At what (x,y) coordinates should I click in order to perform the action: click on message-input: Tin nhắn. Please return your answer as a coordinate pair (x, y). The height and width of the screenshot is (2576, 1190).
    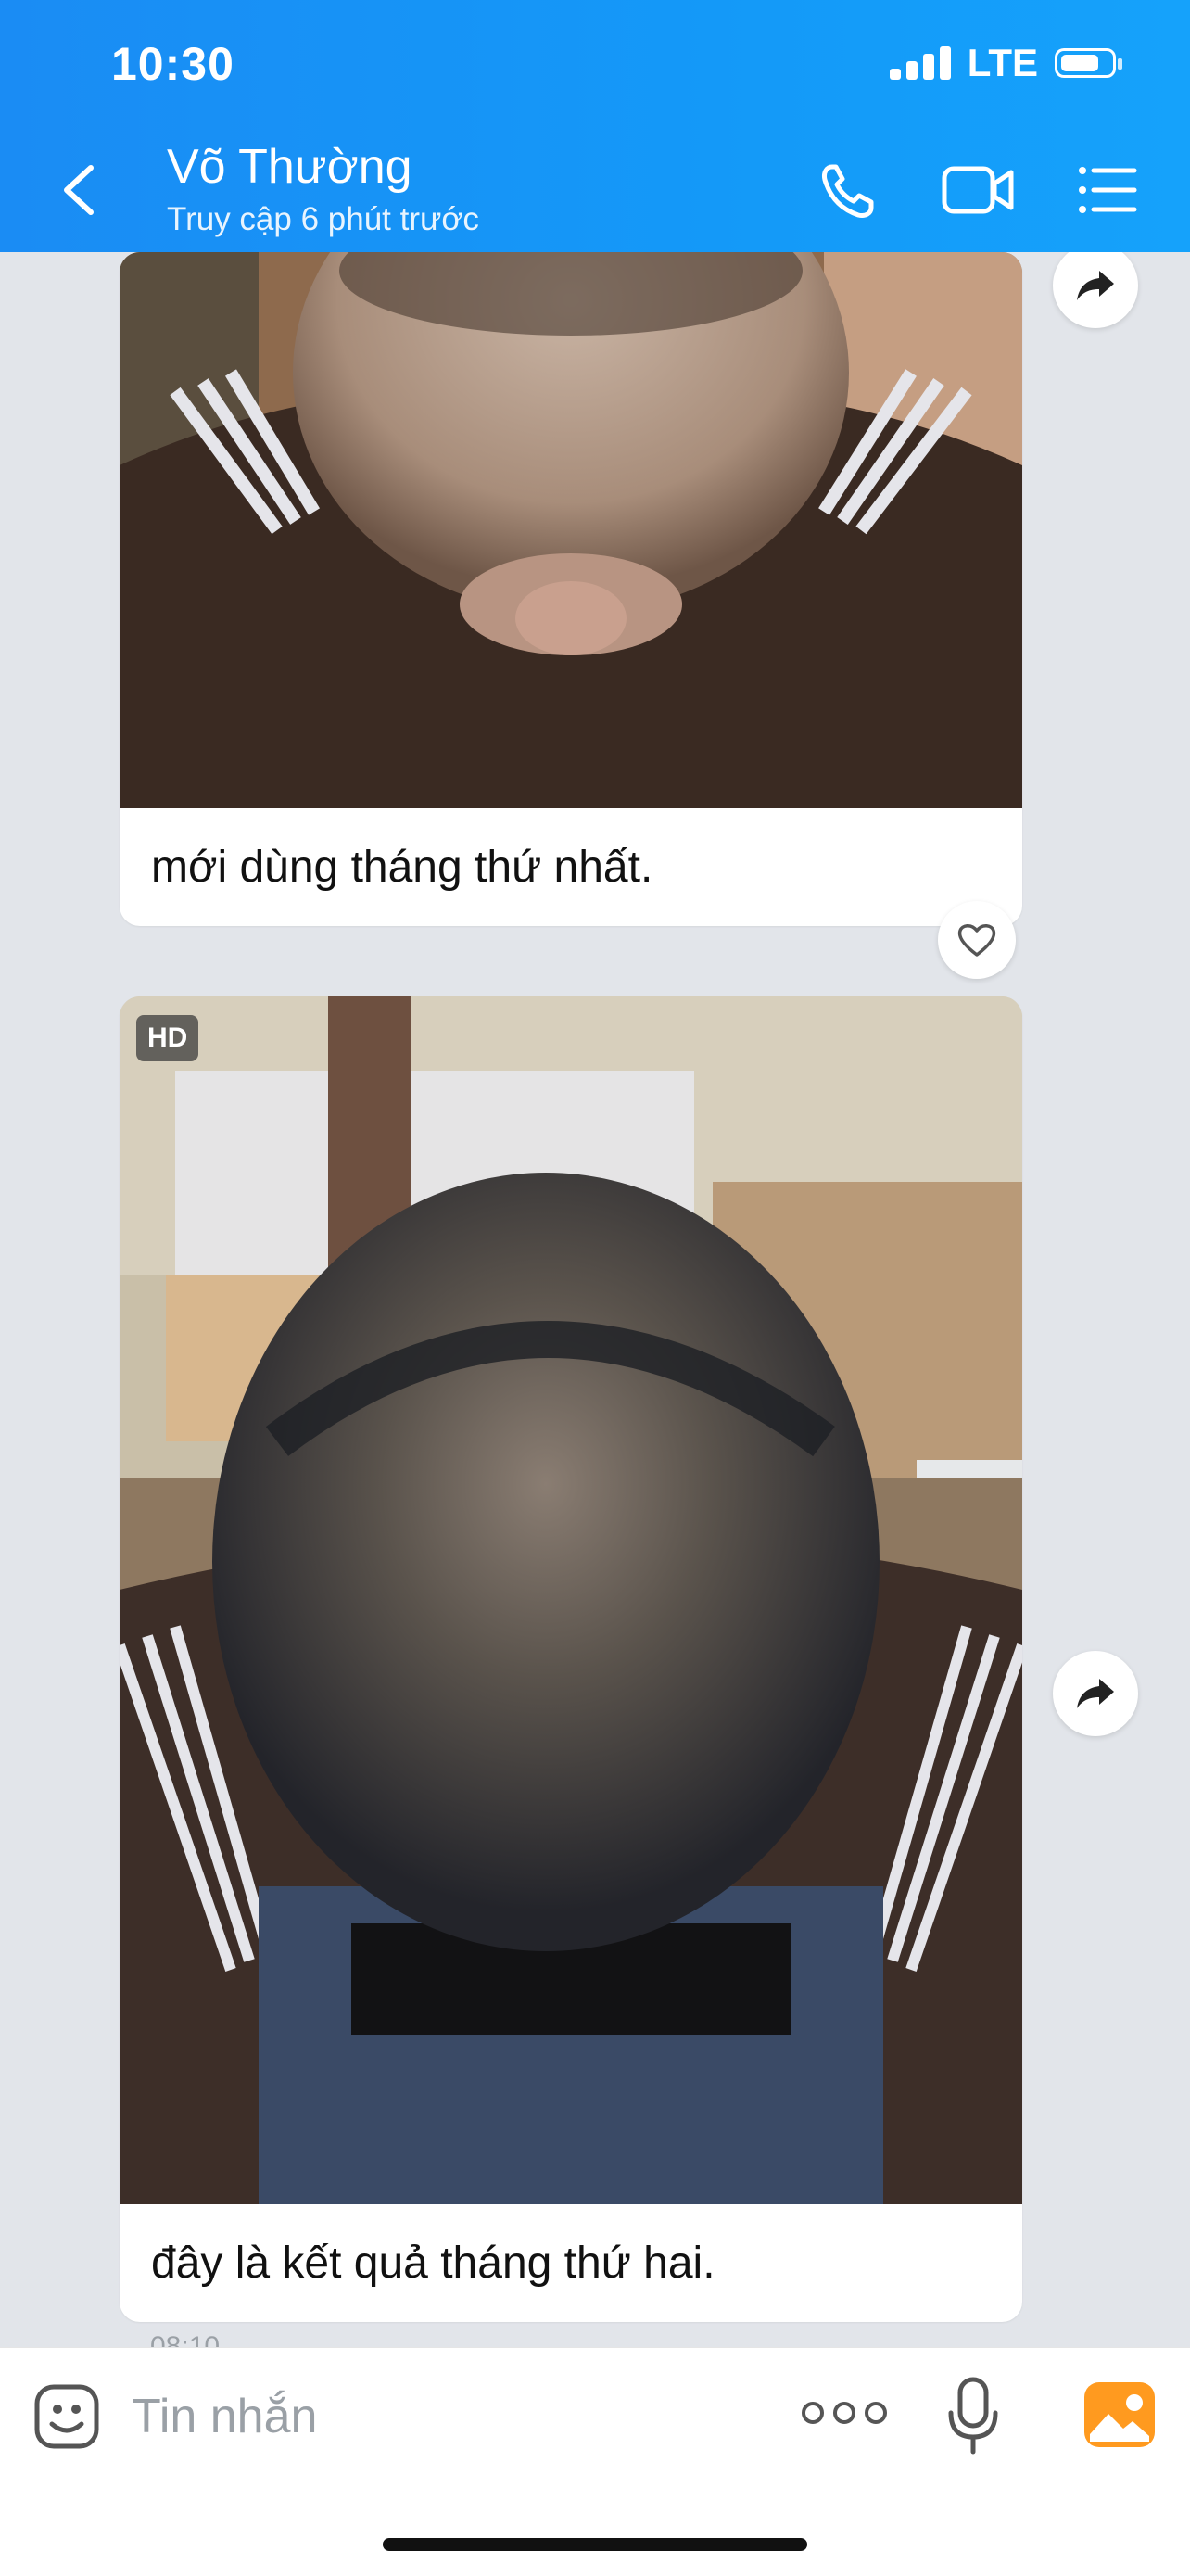
    Looking at the image, I should click on (224, 2416).